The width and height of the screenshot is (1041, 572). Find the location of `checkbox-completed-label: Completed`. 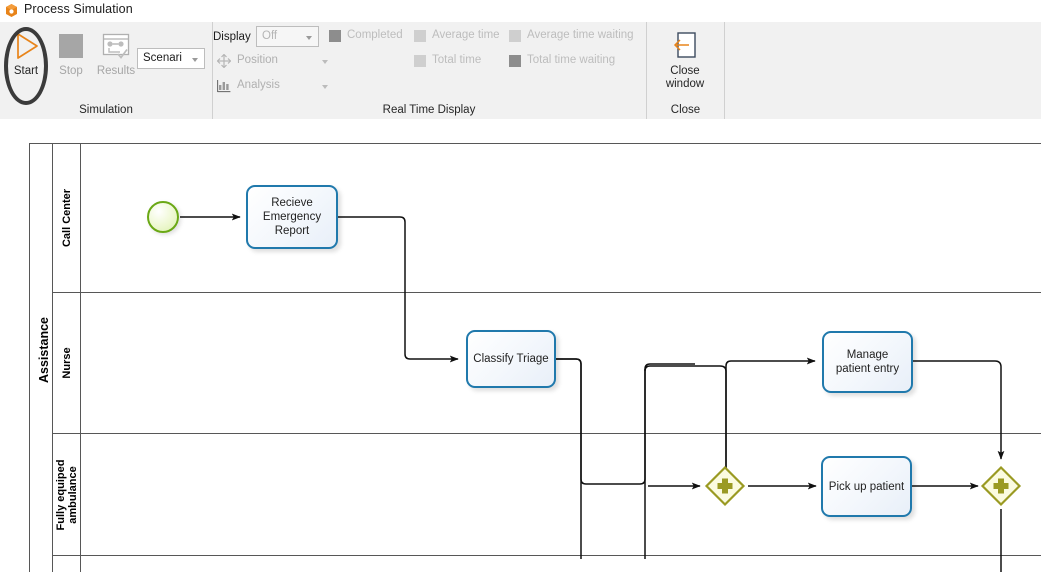

checkbox-completed-label: Completed is located at coordinates (375, 35).